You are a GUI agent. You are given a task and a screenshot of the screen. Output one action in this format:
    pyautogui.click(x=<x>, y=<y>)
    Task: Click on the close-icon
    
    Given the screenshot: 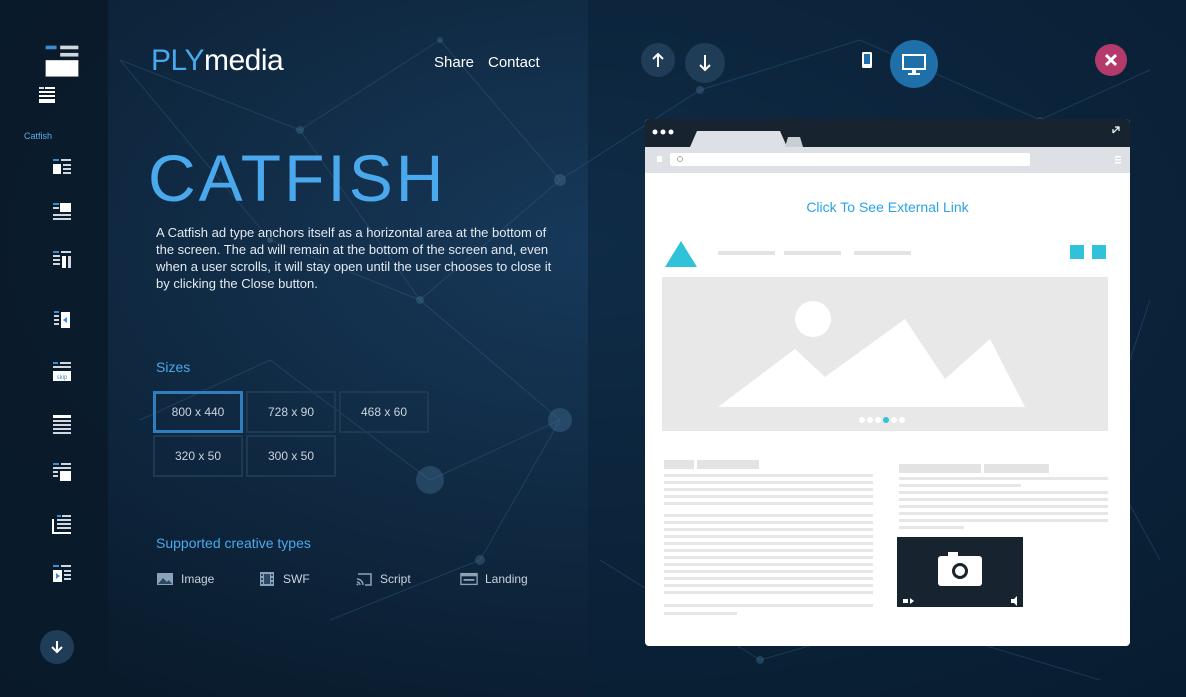 What is the action you would take?
    pyautogui.click(x=1111, y=60)
    